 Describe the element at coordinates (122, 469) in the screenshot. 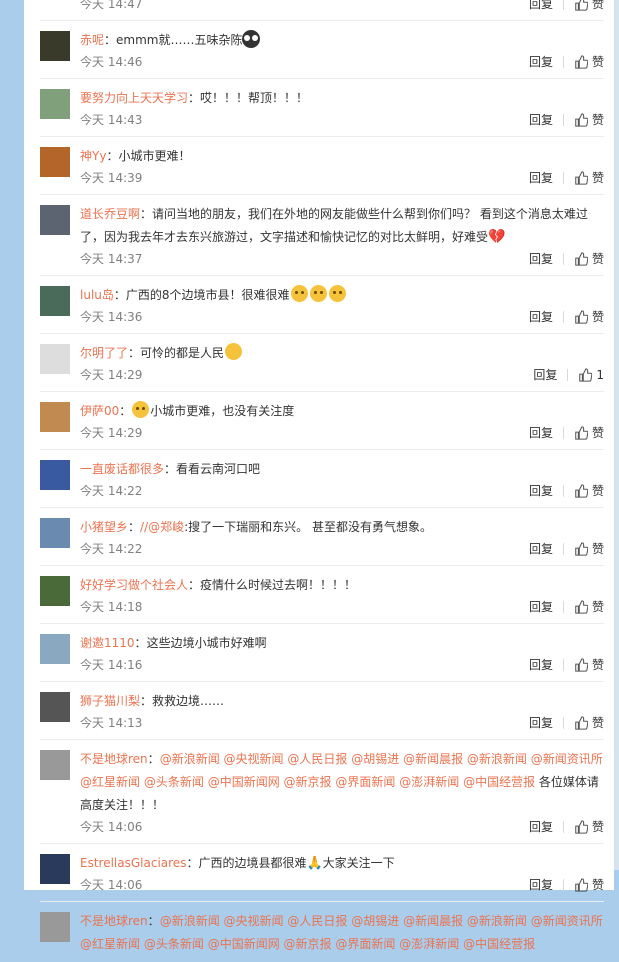

I see `comment-username: 一直废话都很多` at that location.